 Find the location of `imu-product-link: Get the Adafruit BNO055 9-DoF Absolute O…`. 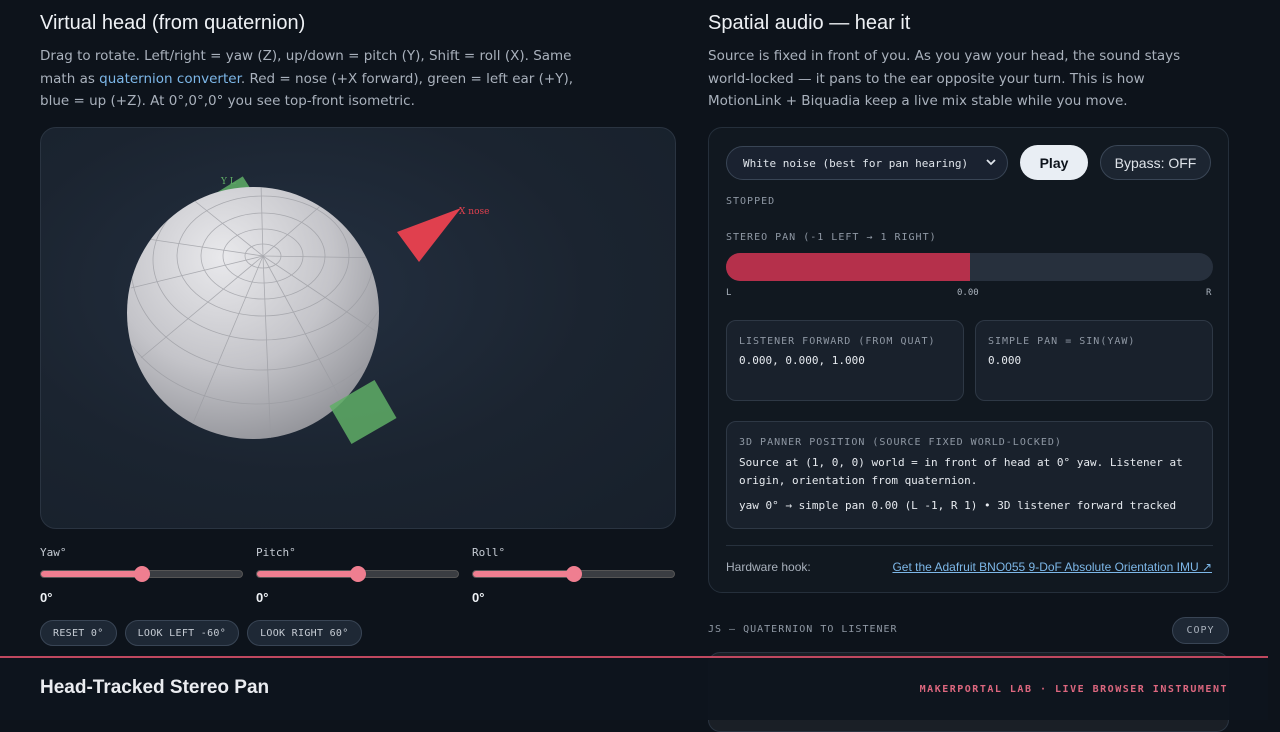

imu-product-link: Get the Adafruit BNO055 9-DoF Absolute O… is located at coordinates (1052, 567).